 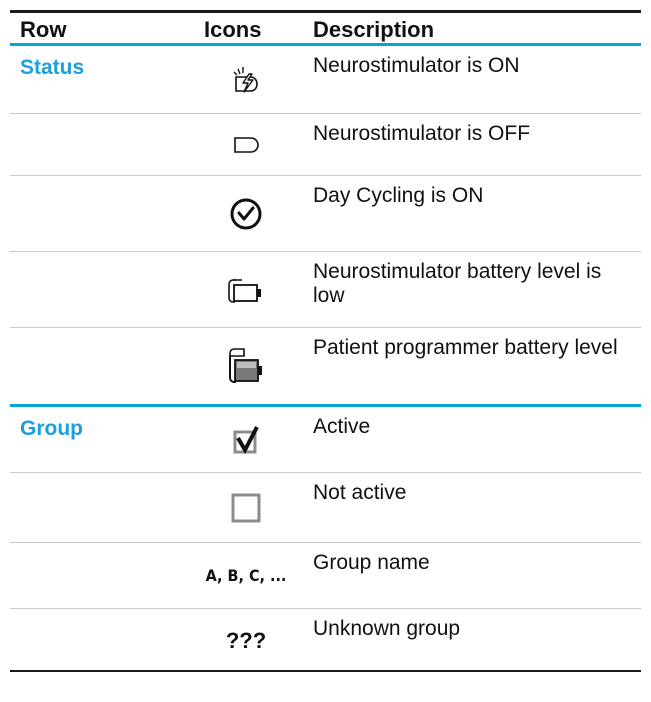 What do you see at coordinates (246, 439) in the screenshot?
I see `checkbox-checked-icon` at bounding box center [246, 439].